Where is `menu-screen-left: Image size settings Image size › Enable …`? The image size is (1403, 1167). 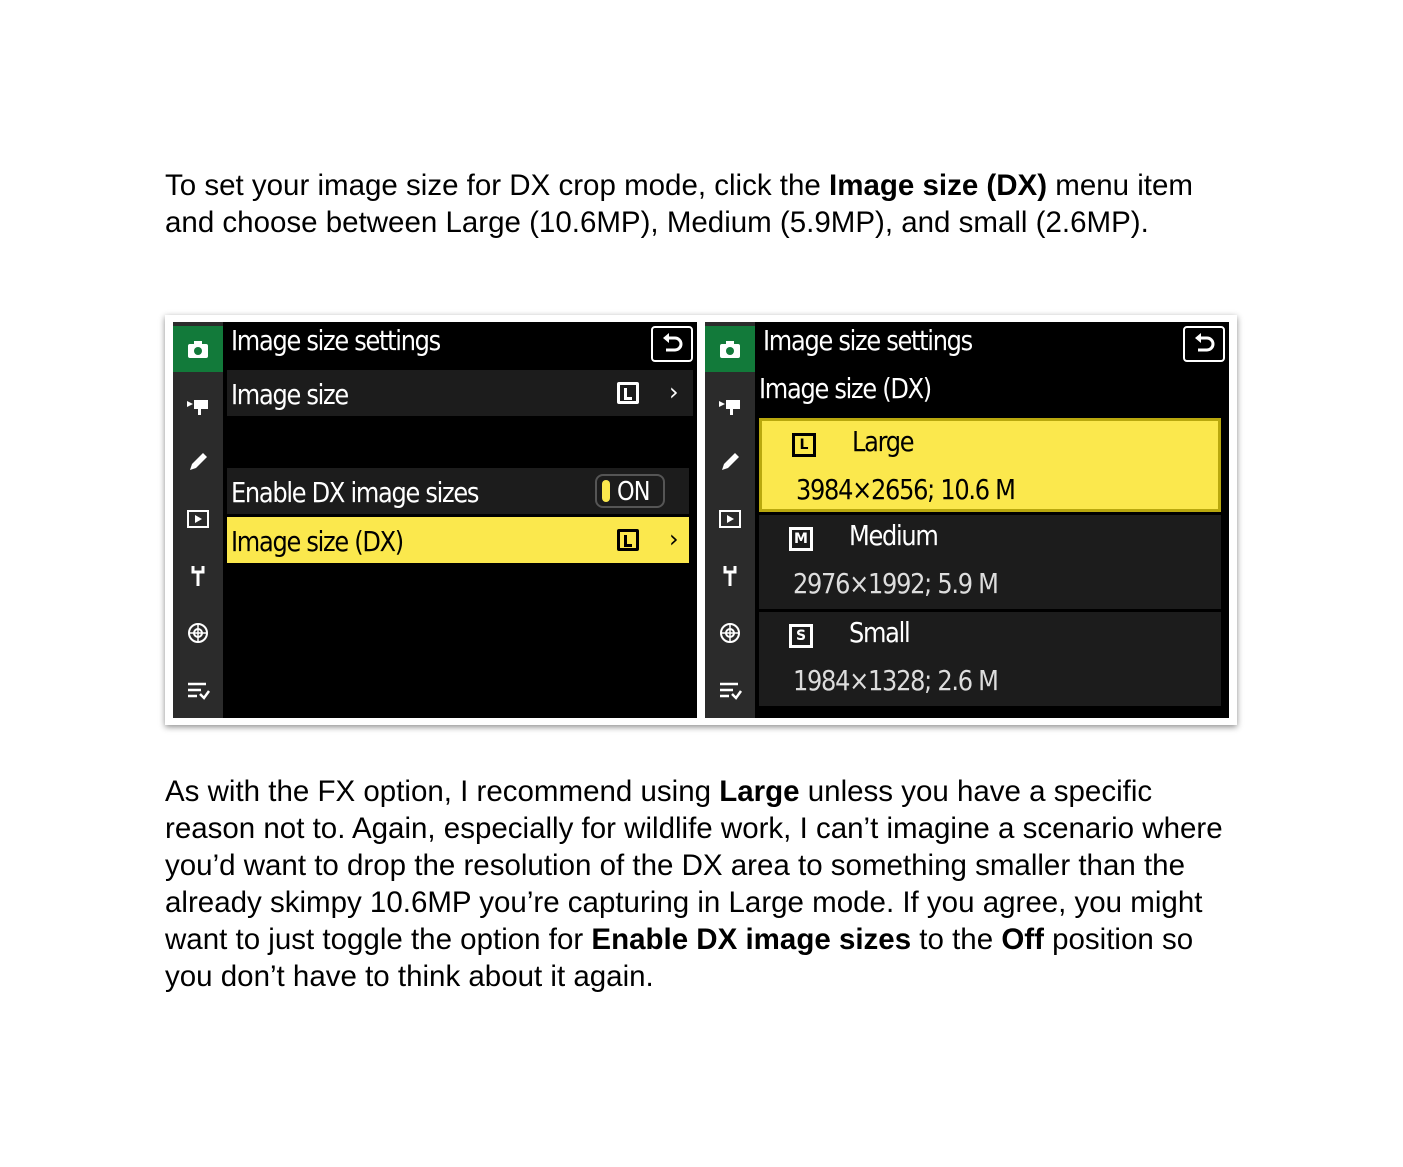 menu-screen-left: Image size settings Image size › Enable … is located at coordinates (435, 520).